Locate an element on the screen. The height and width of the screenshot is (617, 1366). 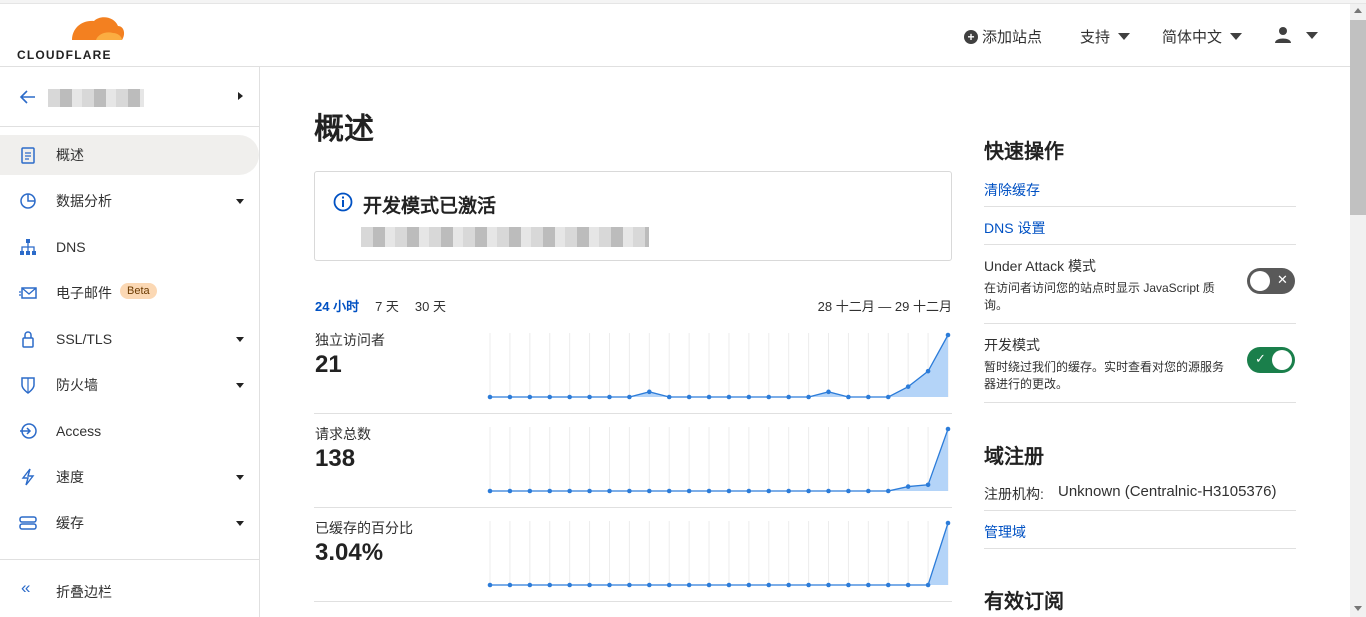
scrollbar-thumb is located at coordinates (1358, 117).